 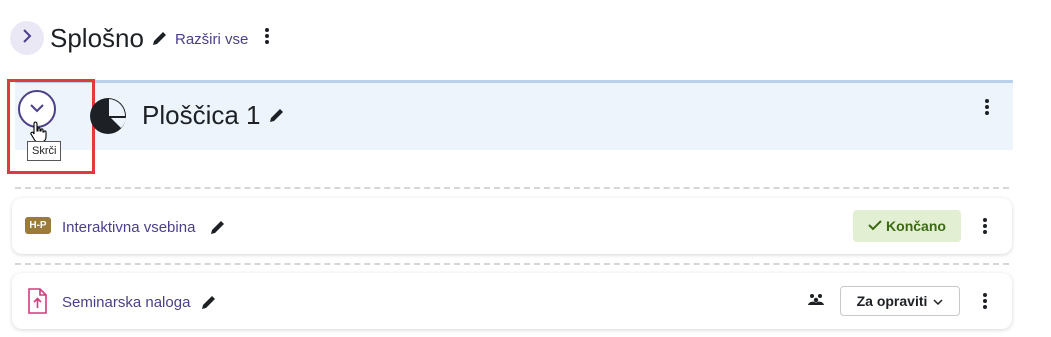 I want to click on section-toggle-button, so click(x=27, y=38).